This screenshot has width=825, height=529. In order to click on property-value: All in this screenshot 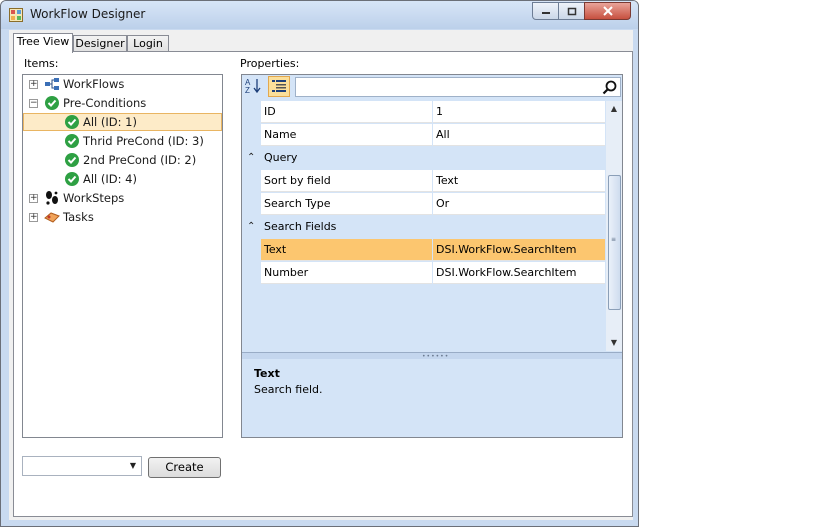, I will do `click(519, 135)`.